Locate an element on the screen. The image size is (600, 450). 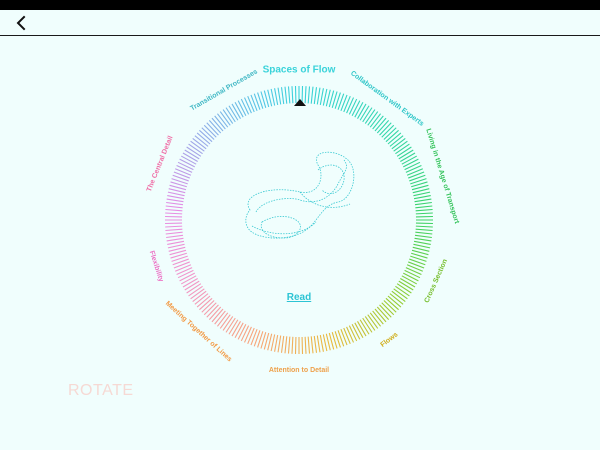
section-label: Flexibility is located at coordinates (156, 266).